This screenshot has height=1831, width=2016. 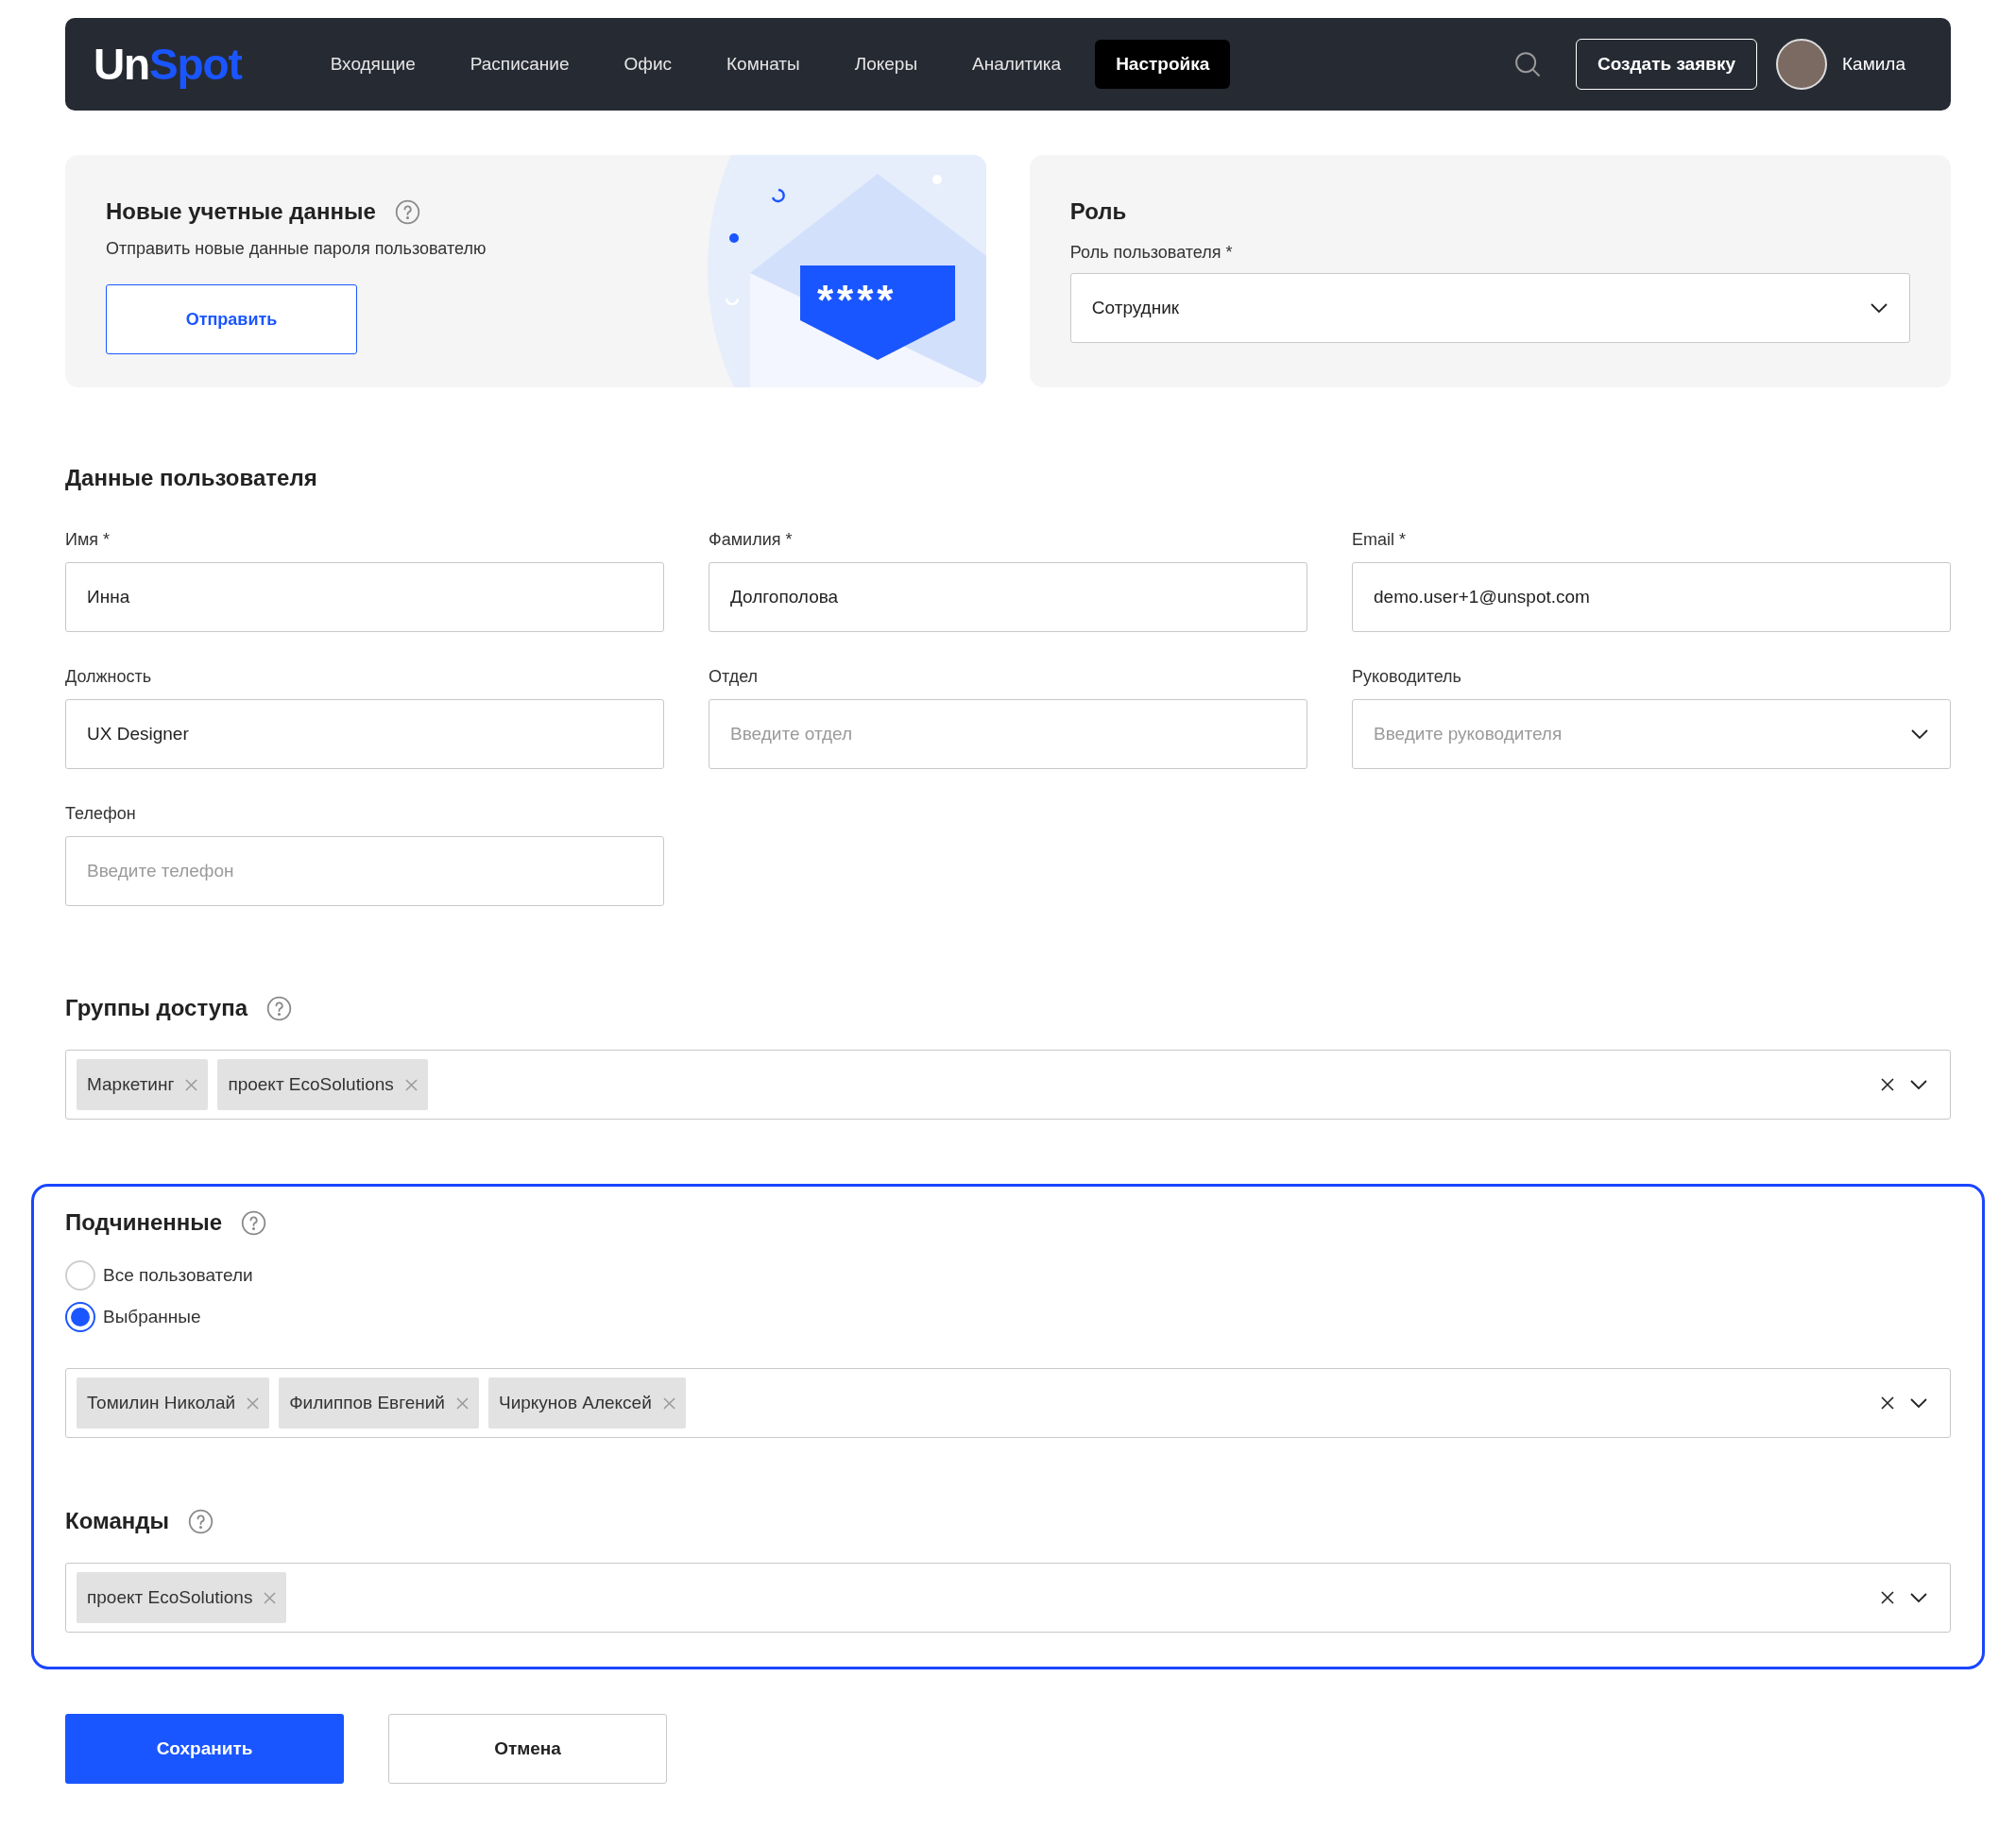 I want to click on input-field: UX Designer, so click(x=364, y=734).